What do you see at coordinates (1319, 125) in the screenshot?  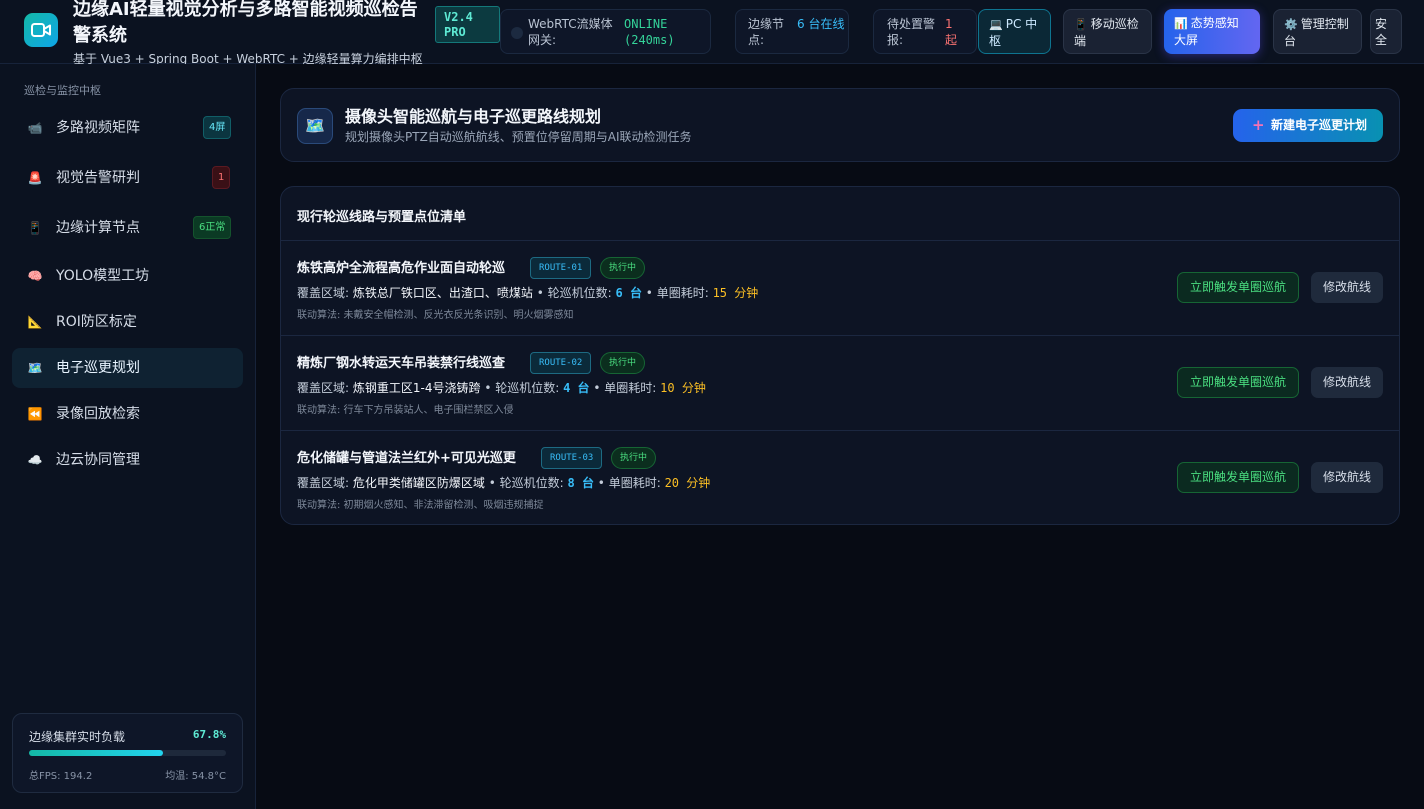 I see `new-patrol-plan-label: 新建电子巡更计划` at bounding box center [1319, 125].